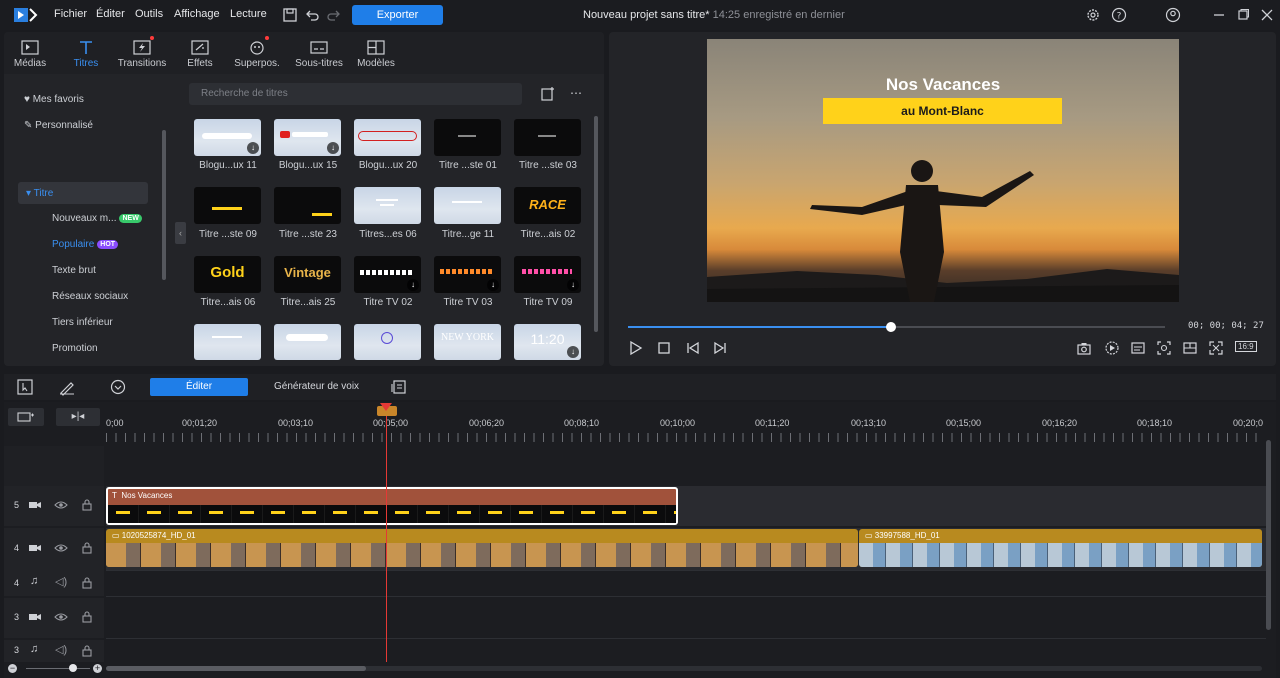 This screenshot has width=1280, height=678. What do you see at coordinates (75, 348) in the screenshot?
I see `sidebar-item-promotion: Promotion` at bounding box center [75, 348].